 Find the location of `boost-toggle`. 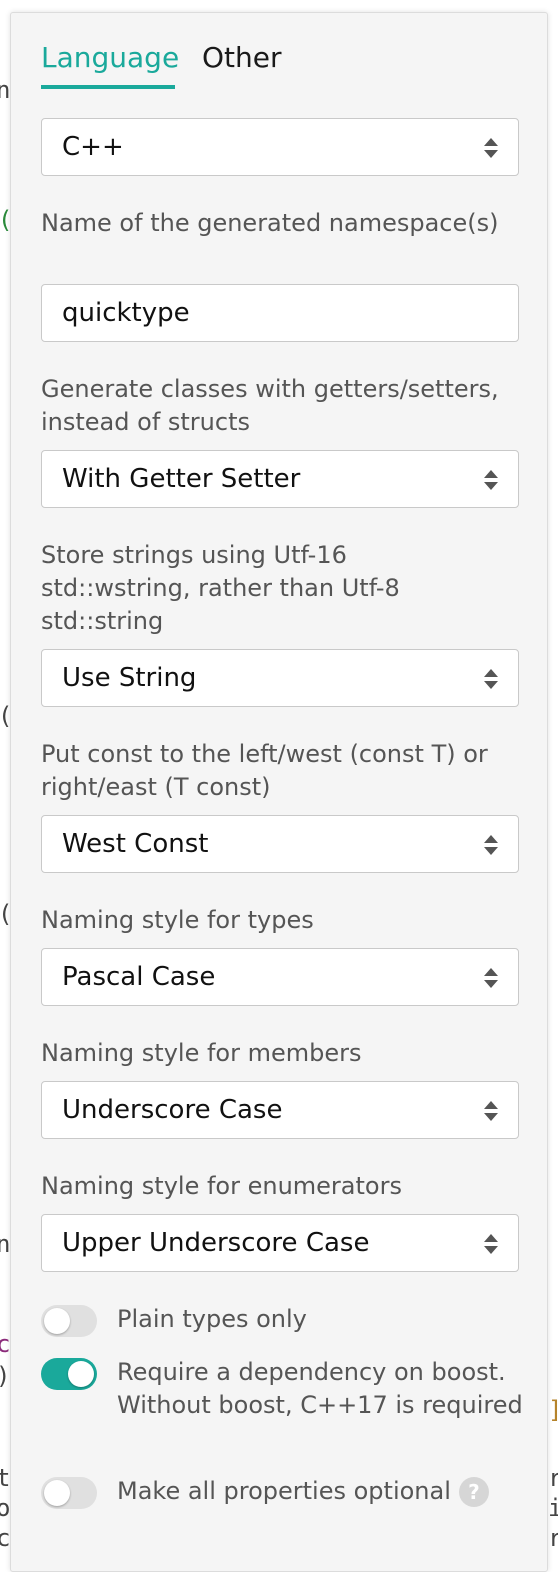

boost-toggle is located at coordinates (69, 1374).